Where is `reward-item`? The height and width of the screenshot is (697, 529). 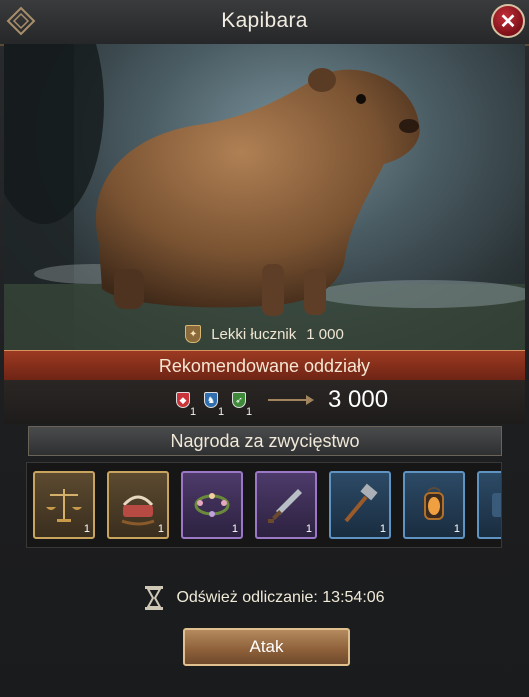 reward-item is located at coordinates (489, 505).